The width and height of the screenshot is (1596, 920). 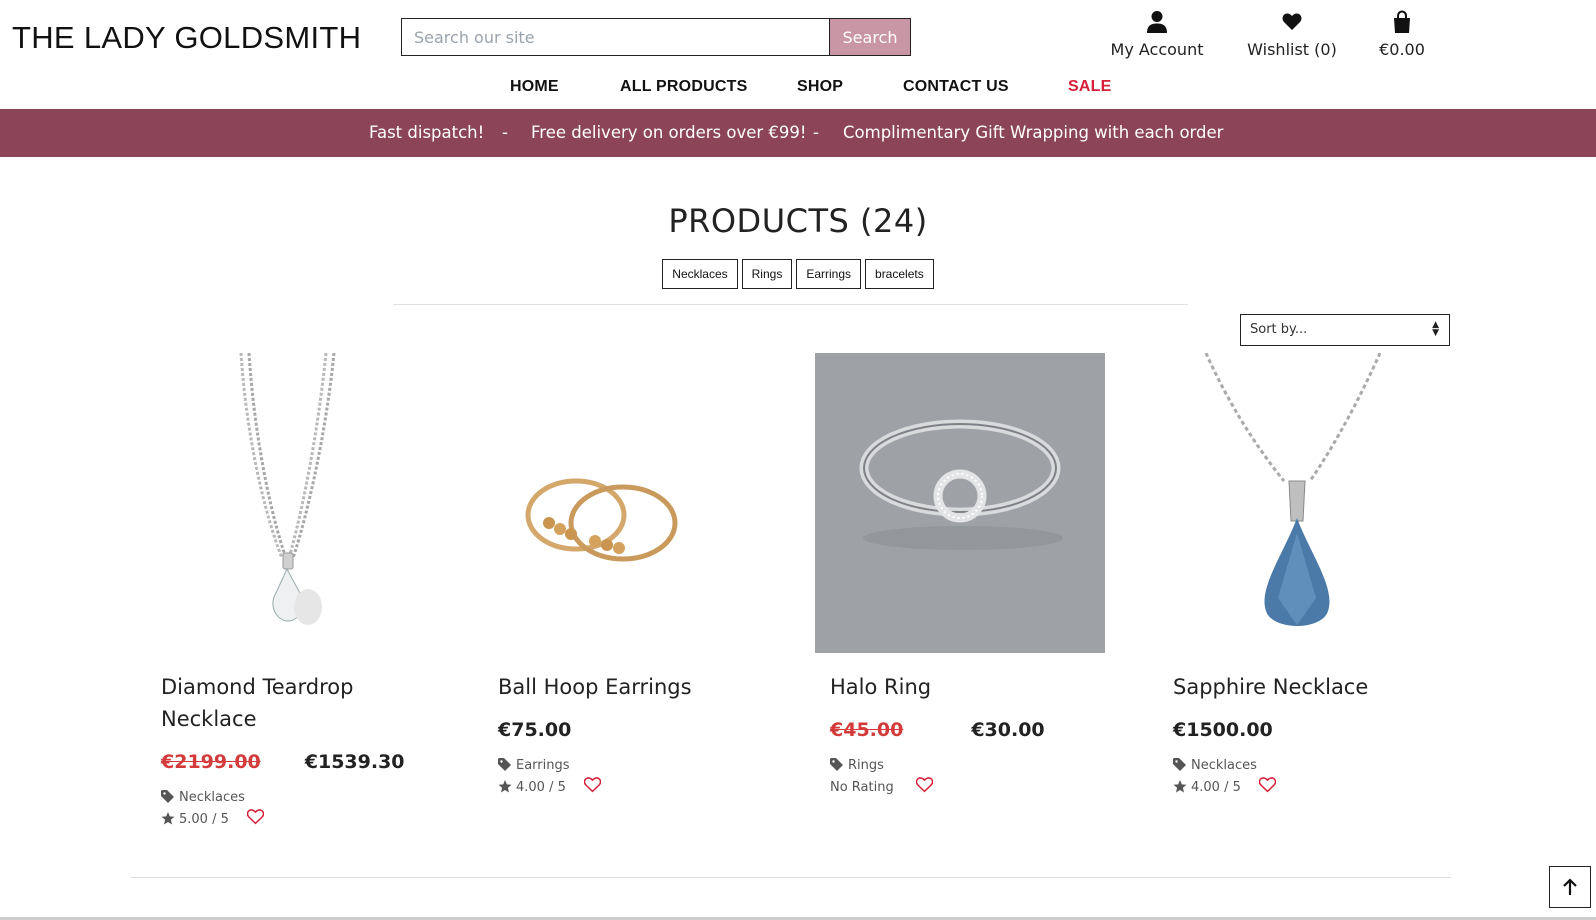 I want to click on sort-select: Sort by... ▲ ▼, so click(x=1345, y=330).